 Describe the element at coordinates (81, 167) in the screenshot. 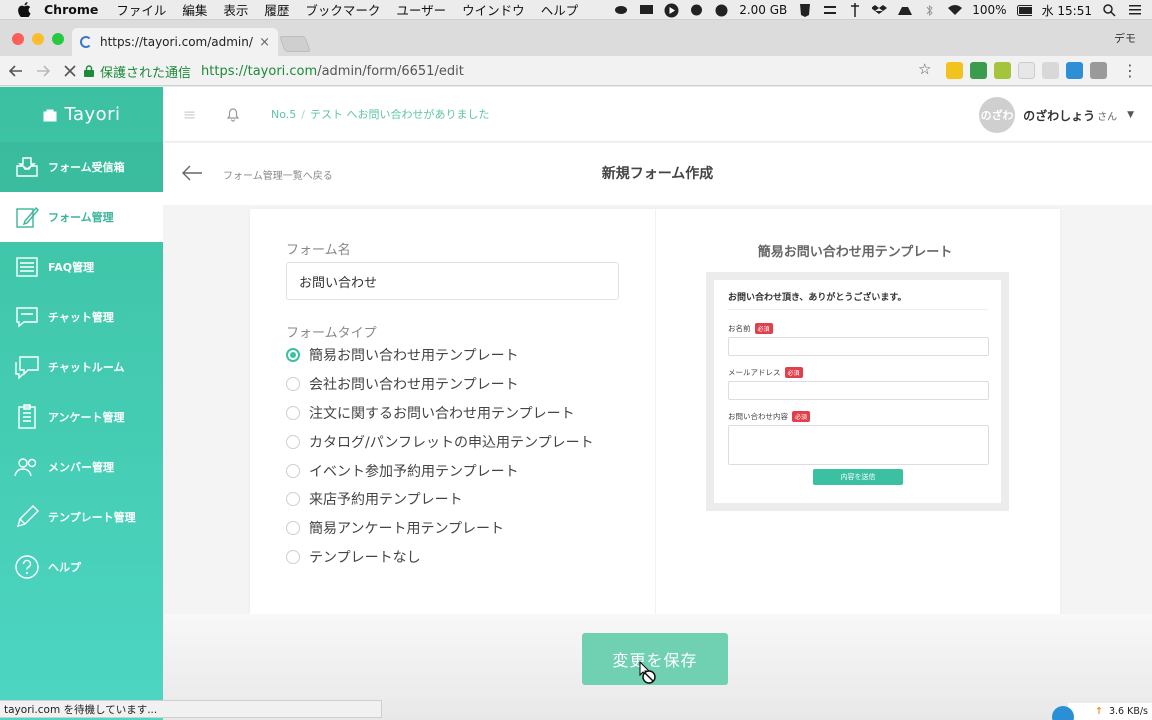

I see `sidebar-item-form-inbox: フォーム受信箱` at that location.